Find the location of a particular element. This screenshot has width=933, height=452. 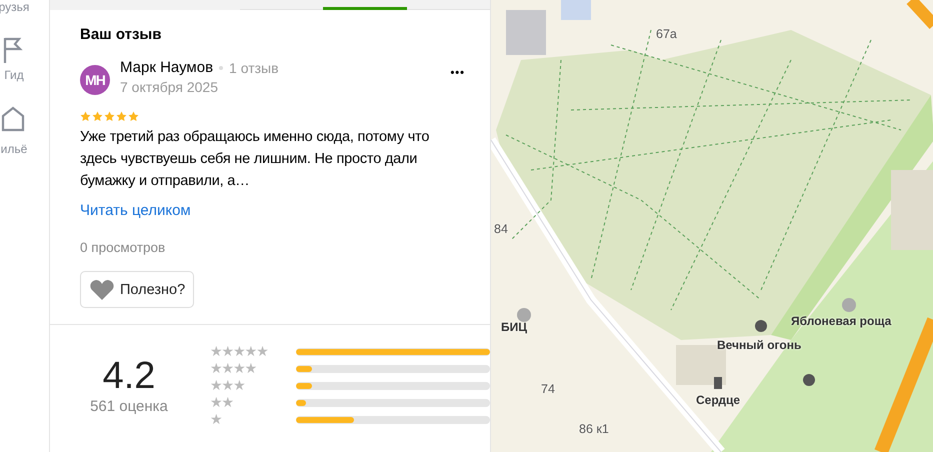

review-date: 7 октября 2025 is located at coordinates (169, 87).